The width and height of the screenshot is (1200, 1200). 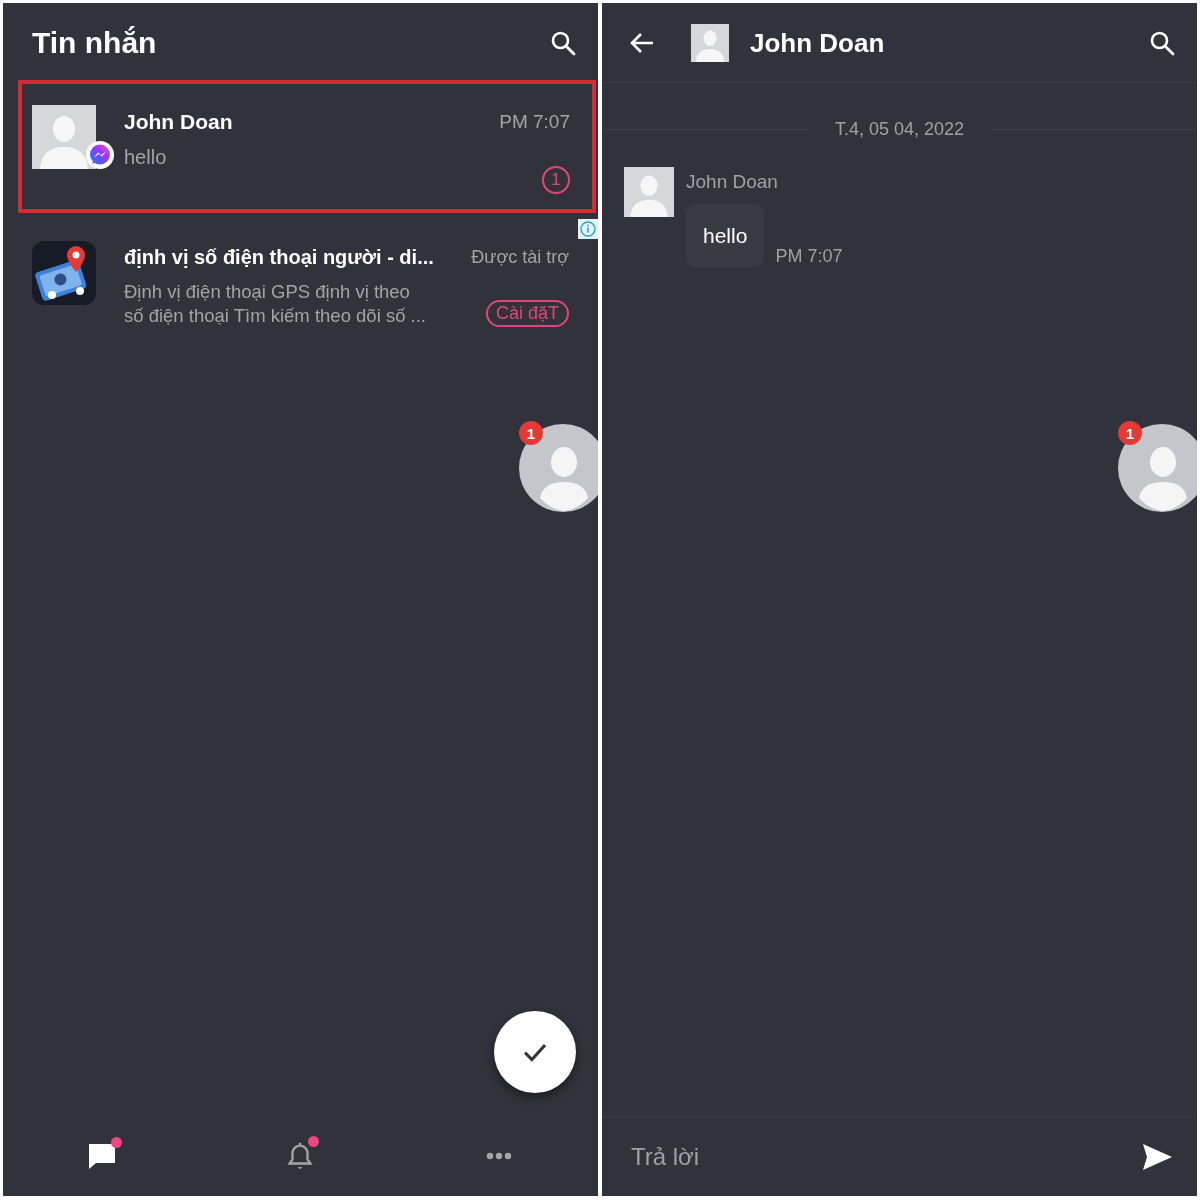 I want to click on date-separator: T.4, 05 04, 2022, so click(x=899, y=129).